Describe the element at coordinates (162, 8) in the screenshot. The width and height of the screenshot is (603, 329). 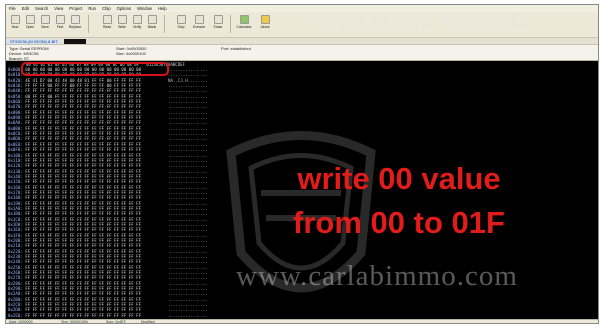
I see `menu-help: Help` at that location.